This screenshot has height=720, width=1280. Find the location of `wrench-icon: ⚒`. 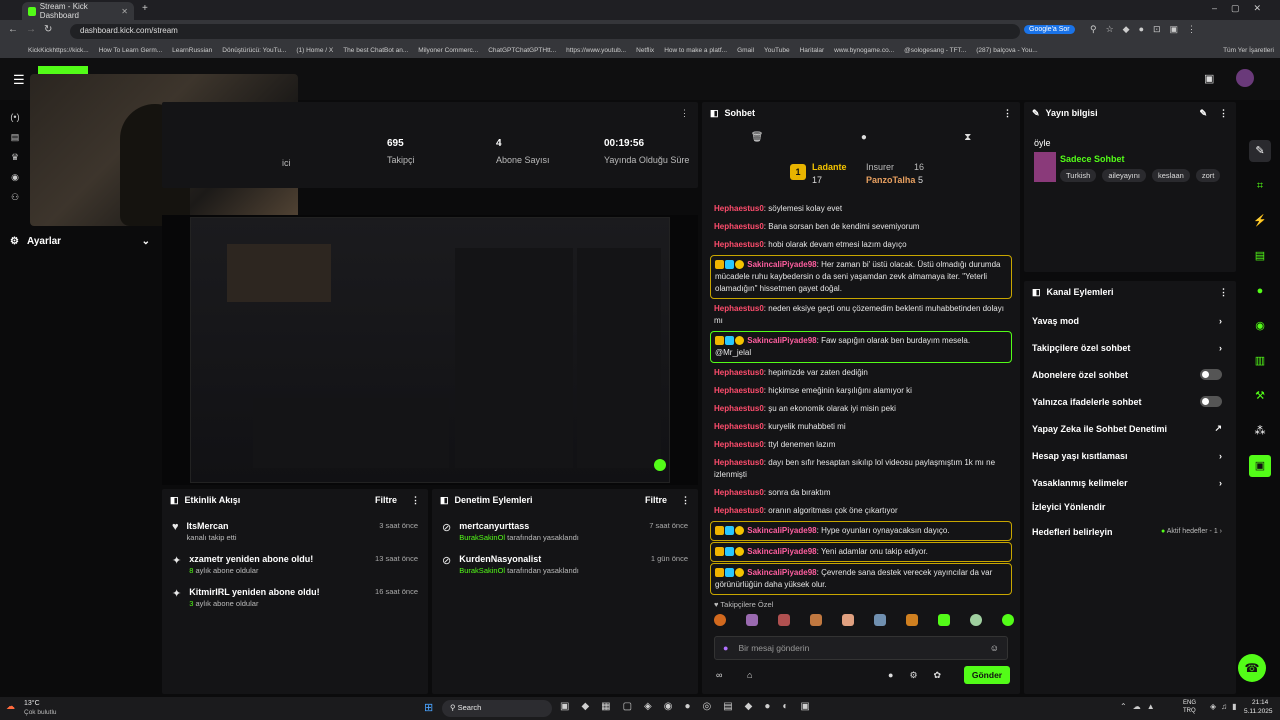

wrench-icon: ⚒ is located at coordinates (1260, 396).